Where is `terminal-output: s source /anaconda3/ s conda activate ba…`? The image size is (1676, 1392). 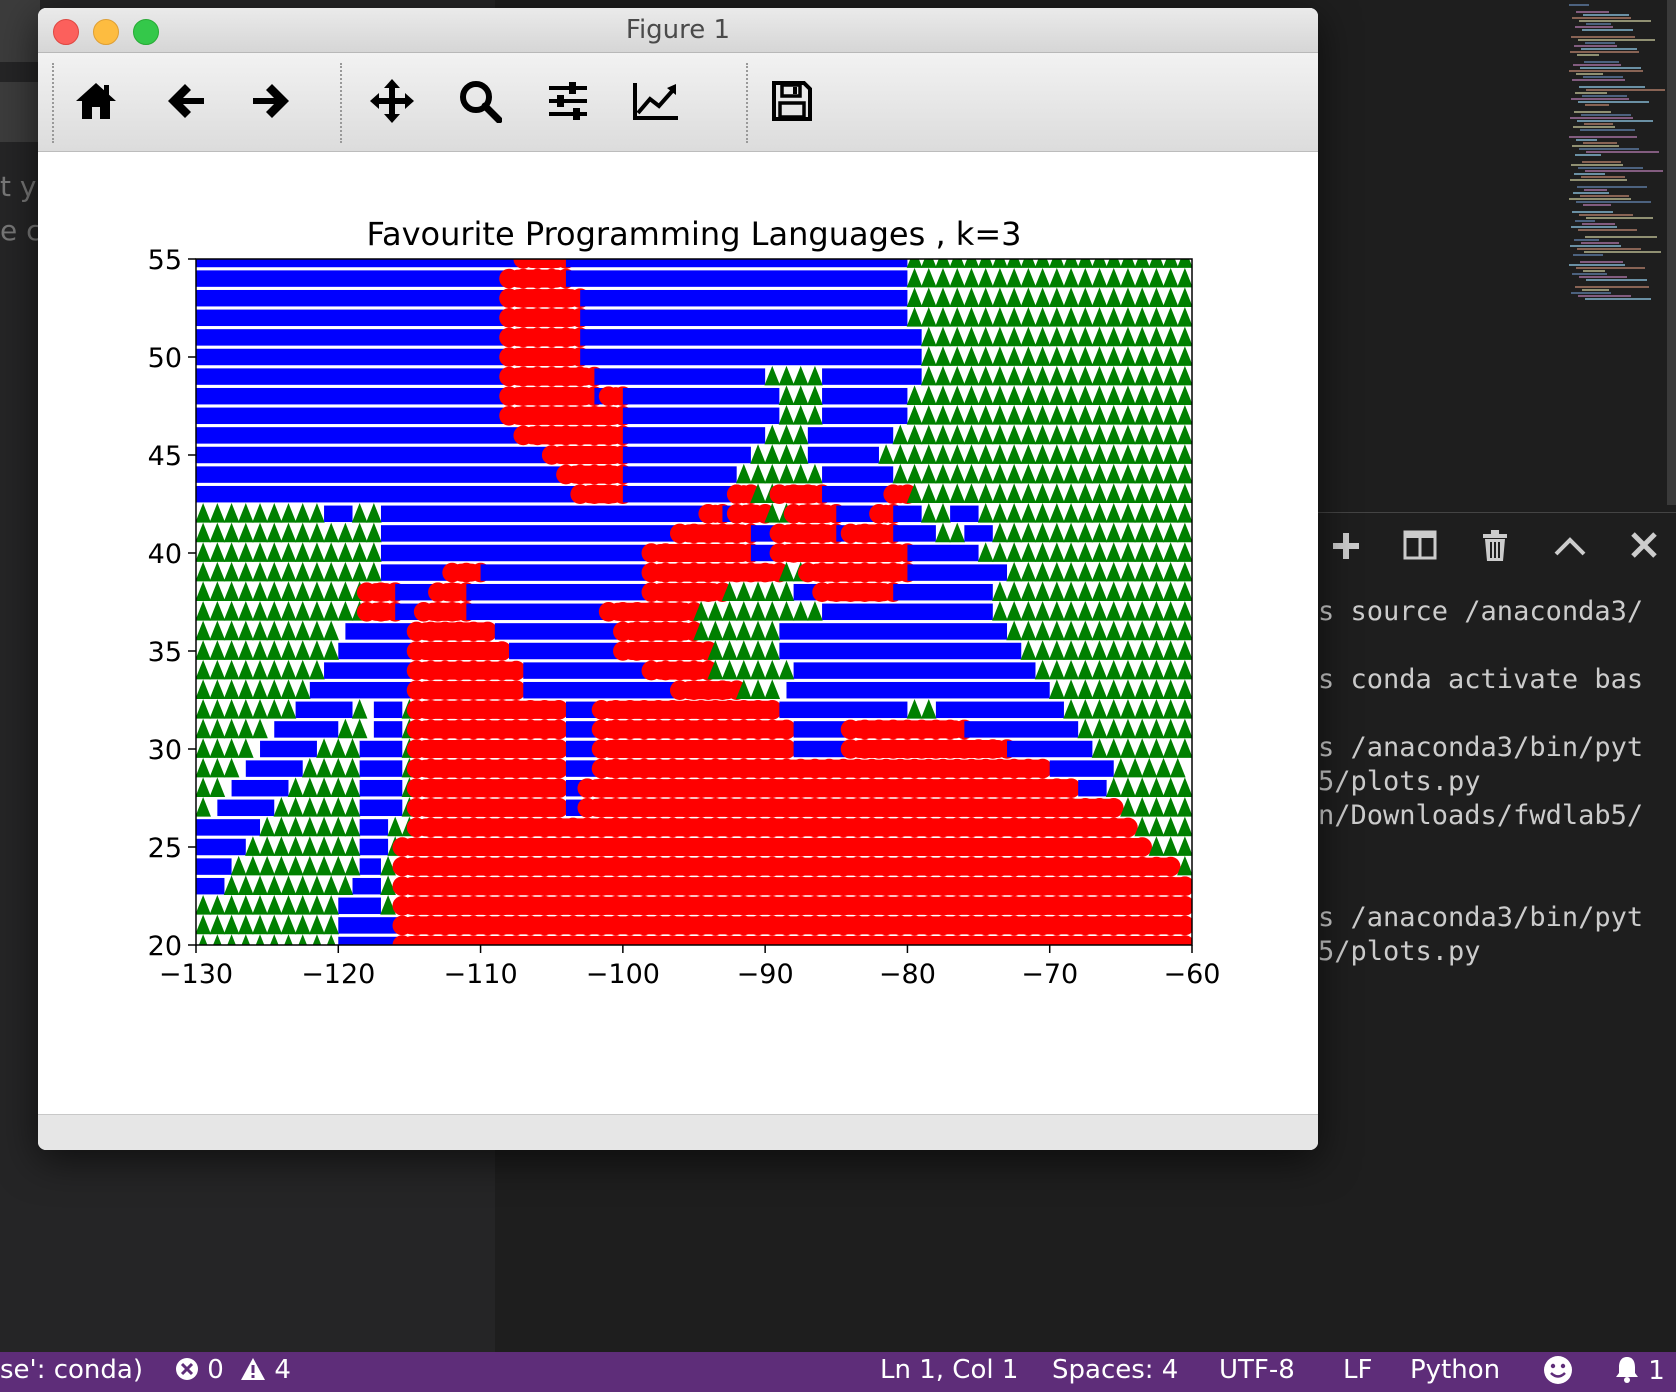
terminal-output: s source /anaconda3/ s conda activate ba… is located at coordinates (1480, 782).